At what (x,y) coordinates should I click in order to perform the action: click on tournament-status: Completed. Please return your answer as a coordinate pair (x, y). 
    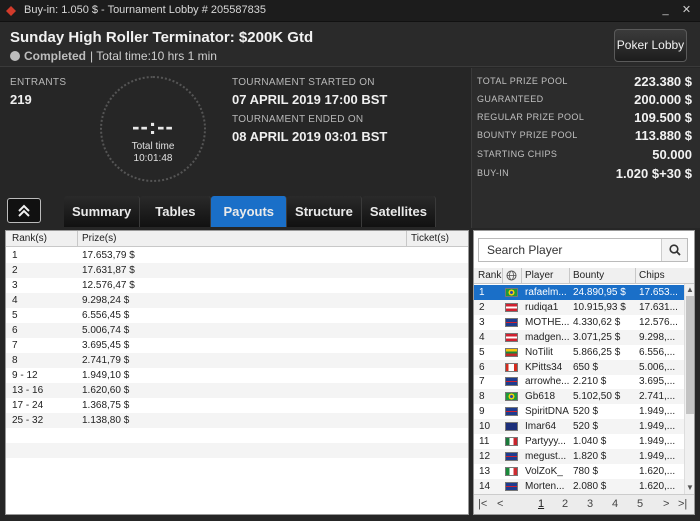
    Looking at the image, I should click on (55, 56).